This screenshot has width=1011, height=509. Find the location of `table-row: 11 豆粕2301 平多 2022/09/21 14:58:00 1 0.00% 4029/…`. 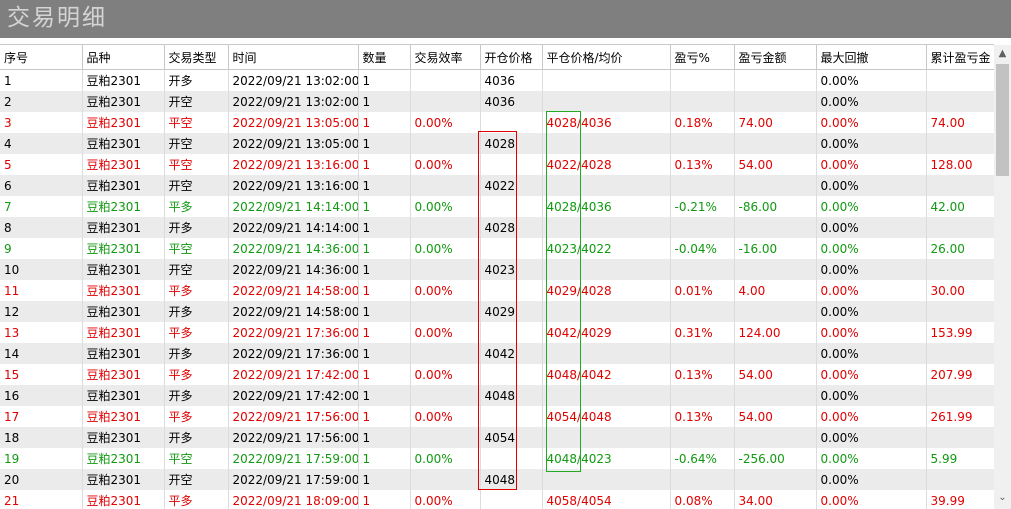

table-row: 11 豆粕2301 平多 2022/09/21 14:58:00 1 0.00% 4029/… is located at coordinates (497, 290).